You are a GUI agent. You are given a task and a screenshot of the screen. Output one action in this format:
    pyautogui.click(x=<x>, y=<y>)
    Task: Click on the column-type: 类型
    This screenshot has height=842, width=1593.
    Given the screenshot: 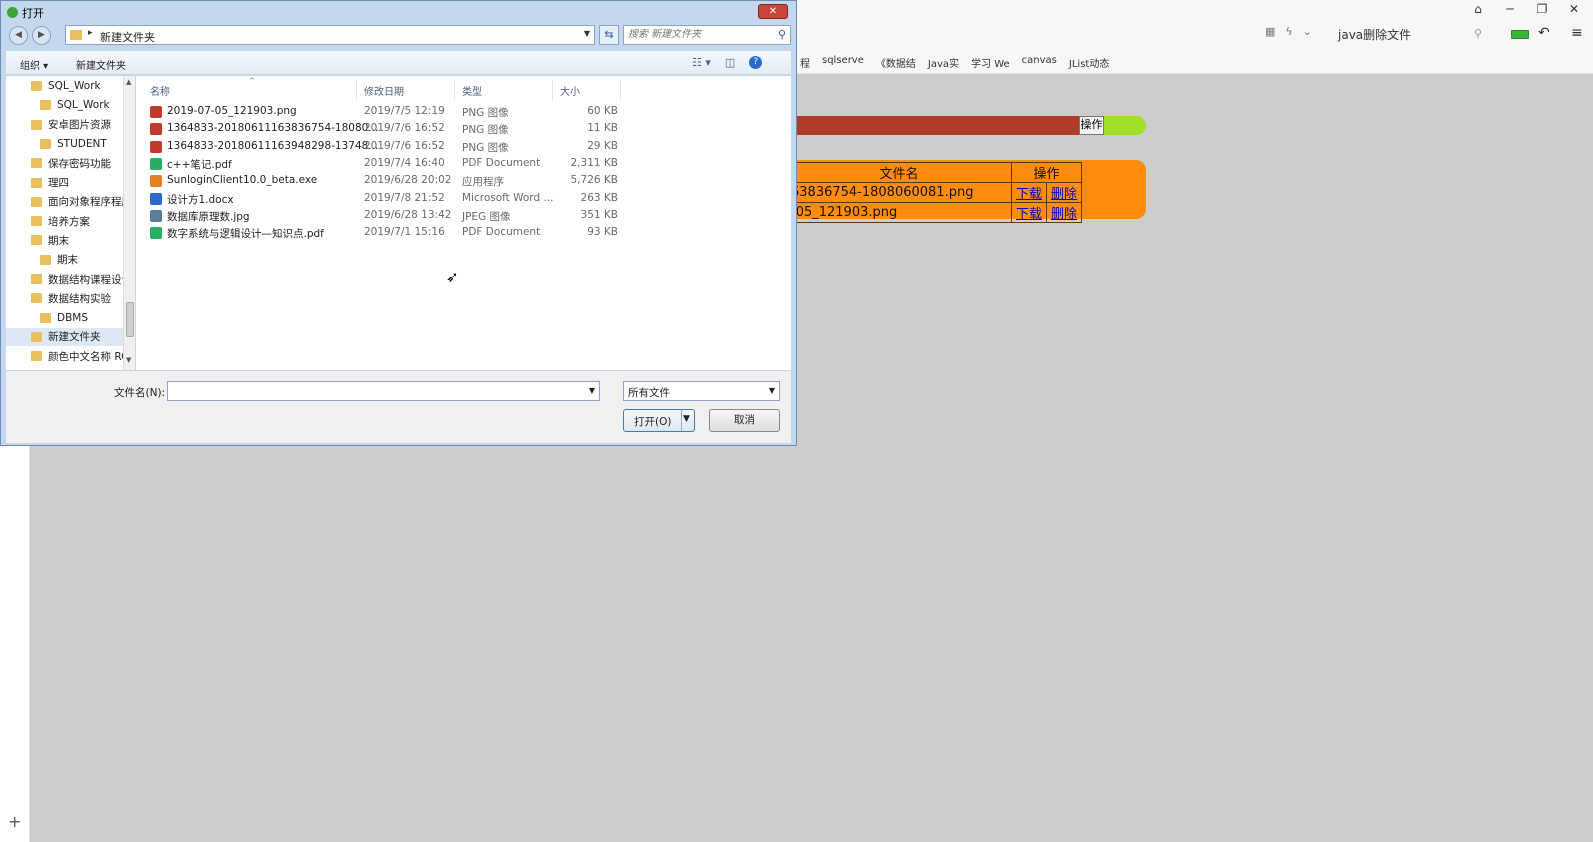 What is the action you would take?
    pyautogui.click(x=472, y=90)
    